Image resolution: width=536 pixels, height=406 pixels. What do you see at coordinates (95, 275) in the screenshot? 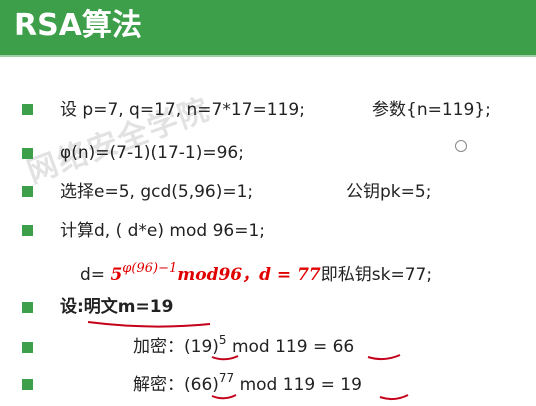
I see `d-prefix: d=` at bounding box center [95, 275].